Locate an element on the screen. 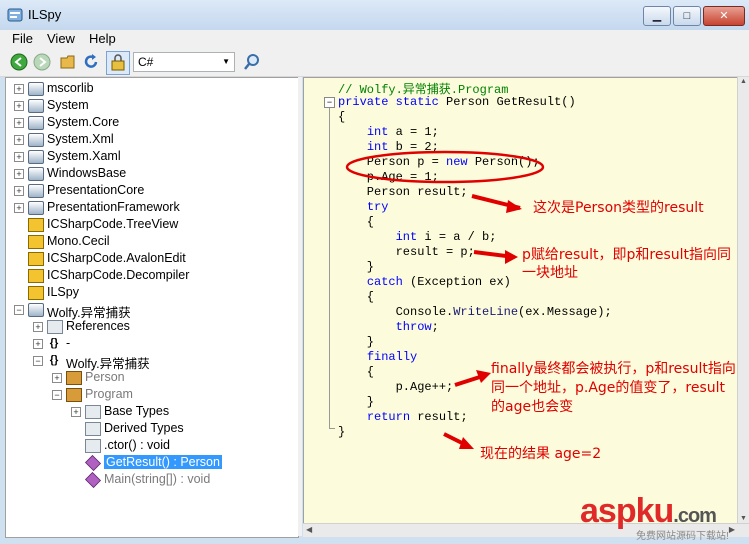 The height and width of the screenshot is (544, 749). tree-node: + WindowsBase is located at coordinates (151, 173).